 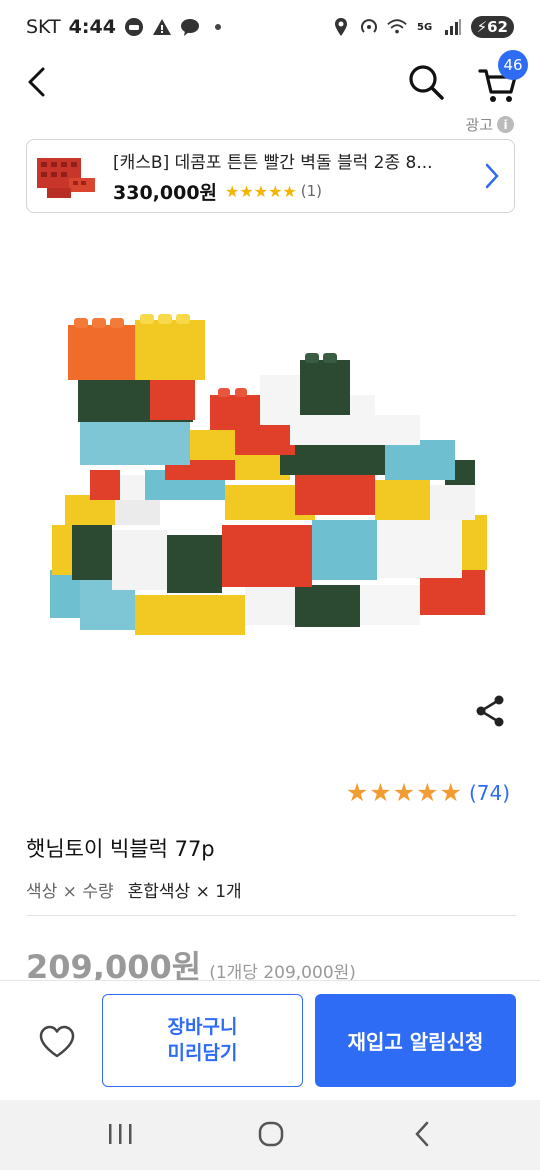 What do you see at coordinates (270, 80) in the screenshot?
I see `top-header: 46` at bounding box center [270, 80].